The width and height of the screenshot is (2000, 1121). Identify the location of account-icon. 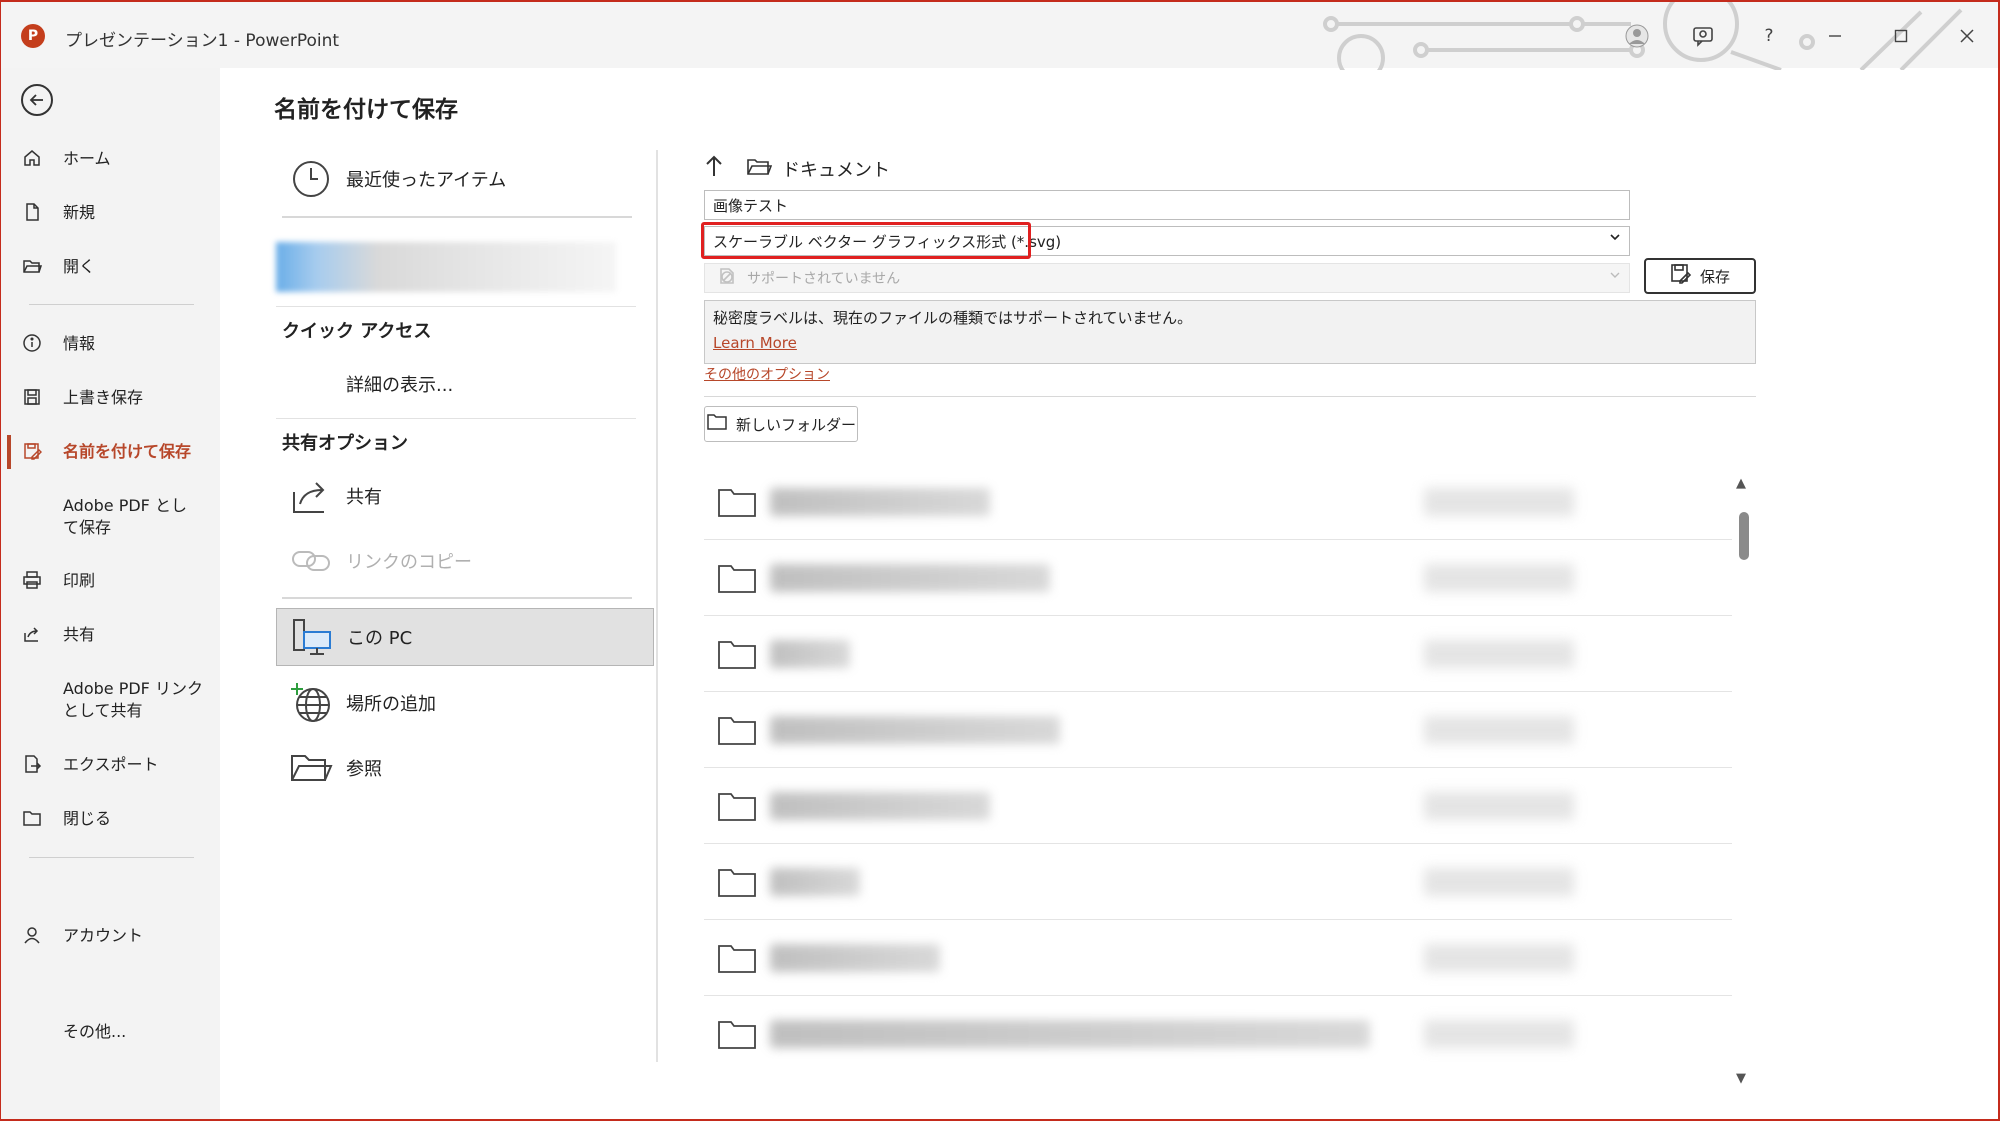
(32, 937).